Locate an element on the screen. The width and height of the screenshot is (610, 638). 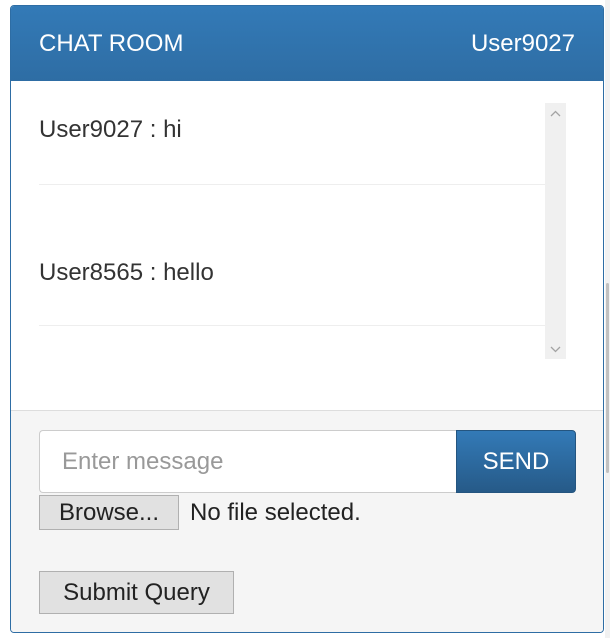
chat-header: CHAT ROOM User9027 is located at coordinates (307, 43).